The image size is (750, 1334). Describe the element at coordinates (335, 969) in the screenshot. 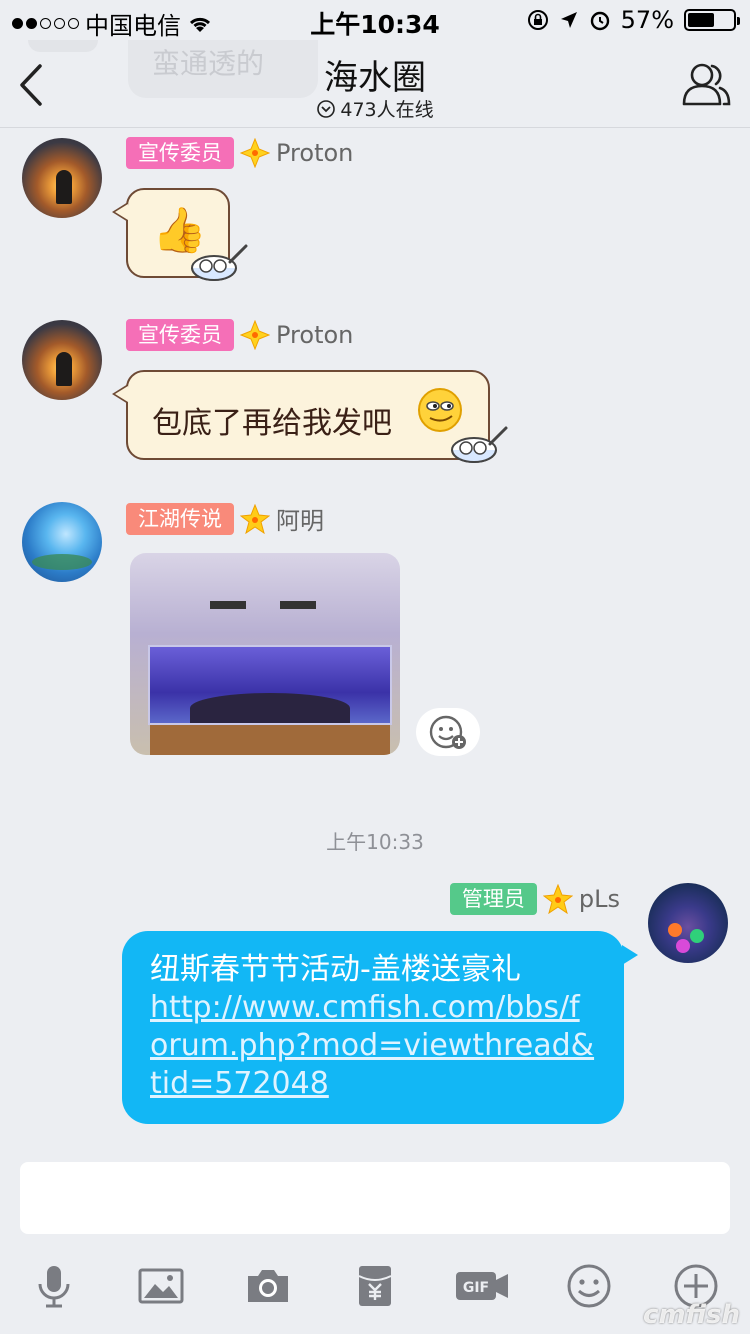

I see `message-text: 纽斯春节节活动-盖楼送豪礼` at that location.